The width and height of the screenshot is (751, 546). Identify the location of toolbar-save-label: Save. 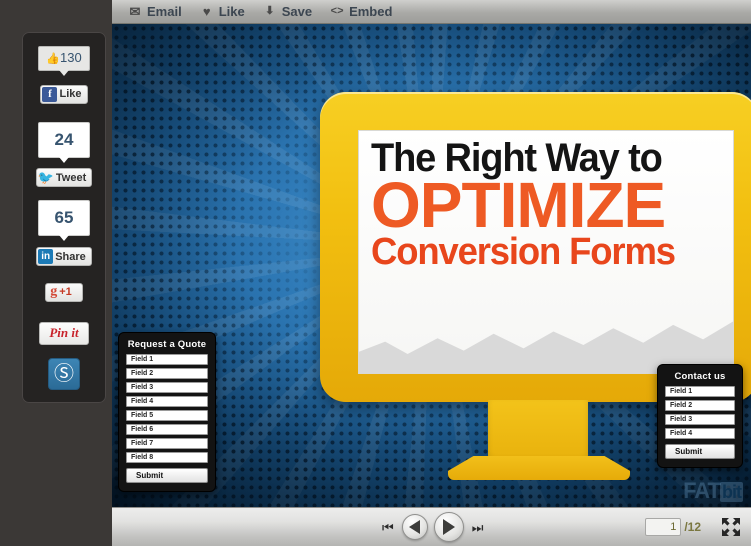
(297, 11).